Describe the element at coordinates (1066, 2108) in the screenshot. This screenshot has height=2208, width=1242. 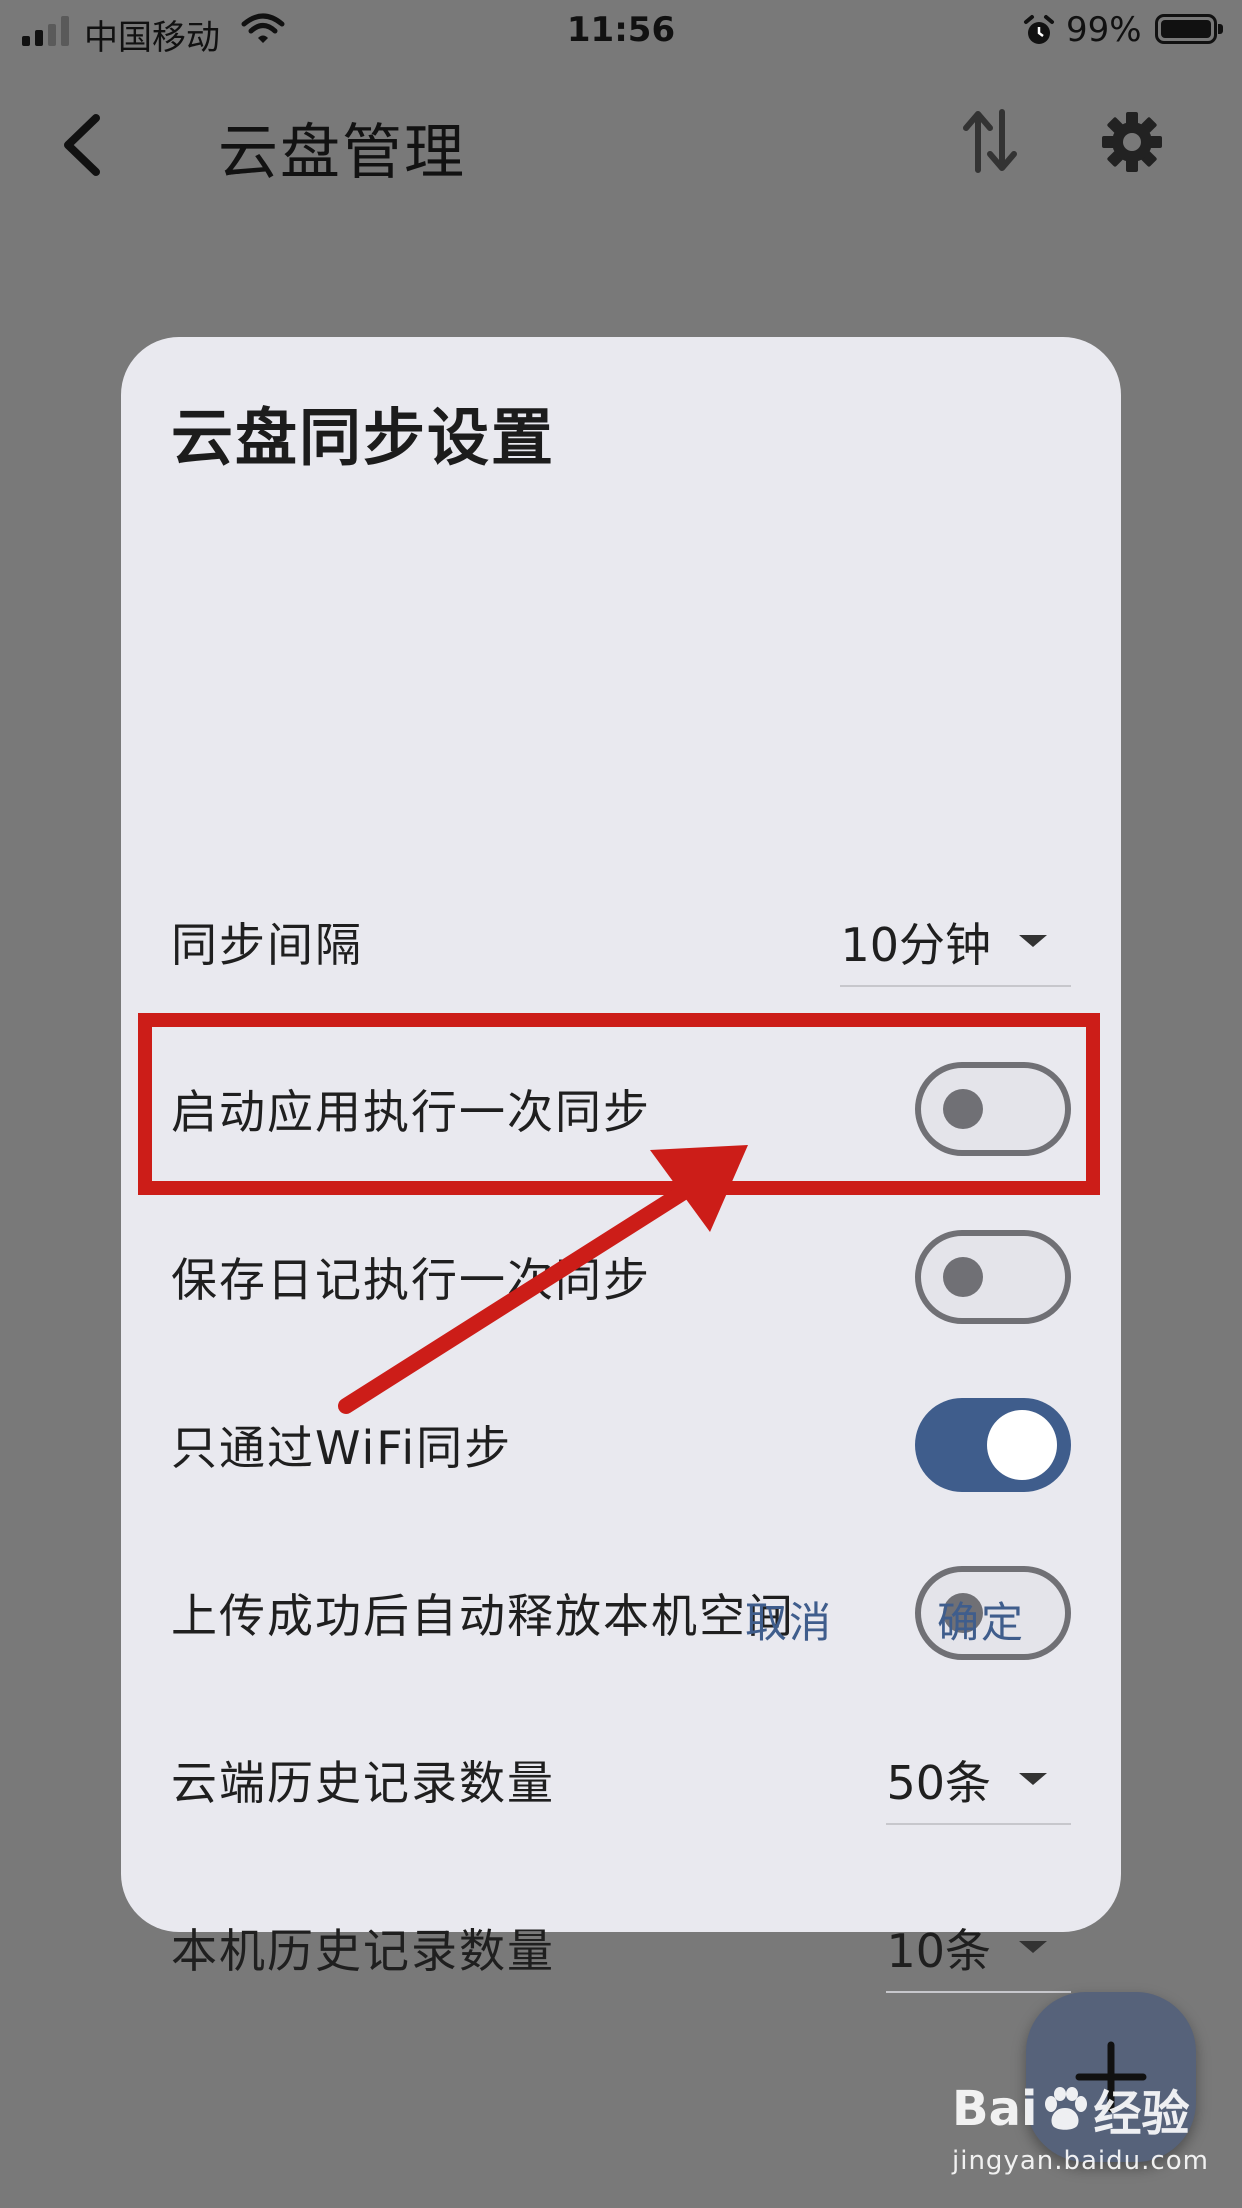
I see `paw-icon` at that location.